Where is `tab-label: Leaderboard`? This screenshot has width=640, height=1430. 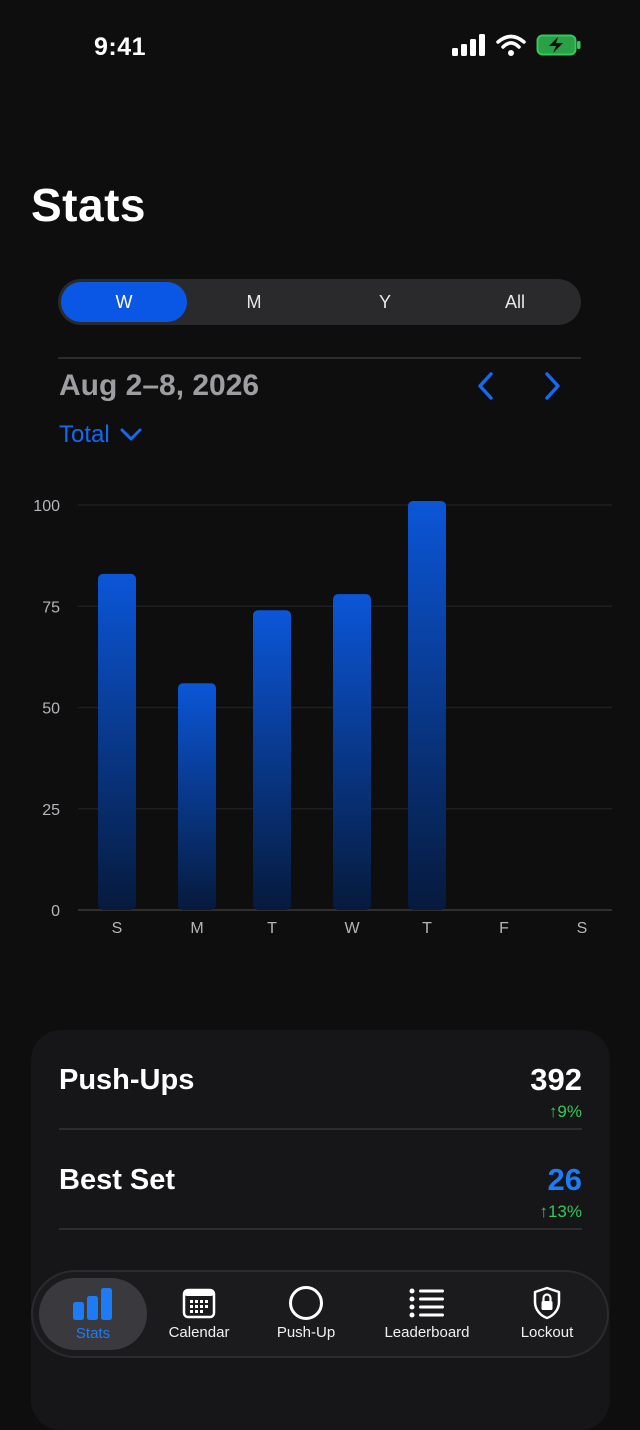
tab-label: Leaderboard is located at coordinates (427, 1332).